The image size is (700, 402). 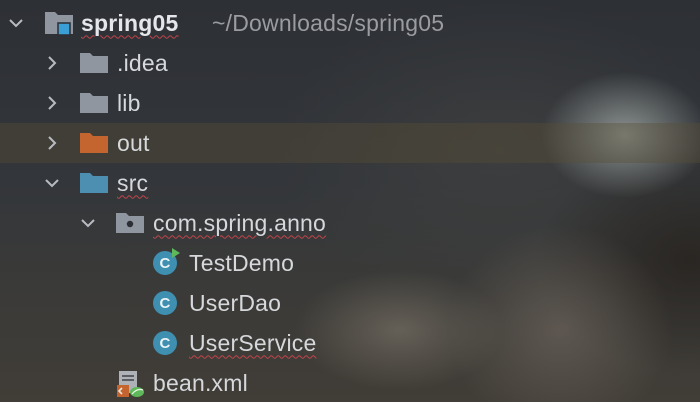 What do you see at coordinates (253, 342) in the screenshot?
I see `class-label-userservice: UserService` at bounding box center [253, 342].